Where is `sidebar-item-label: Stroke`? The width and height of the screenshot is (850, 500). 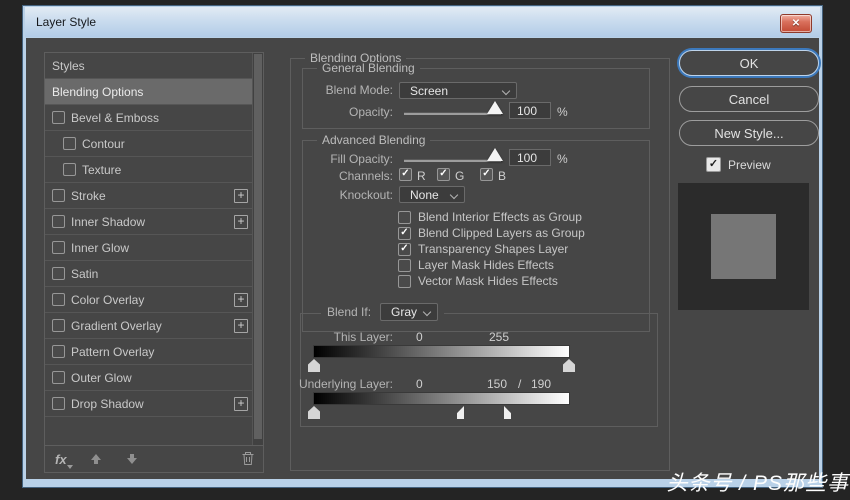 sidebar-item-label: Stroke is located at coordinates (88, 195).